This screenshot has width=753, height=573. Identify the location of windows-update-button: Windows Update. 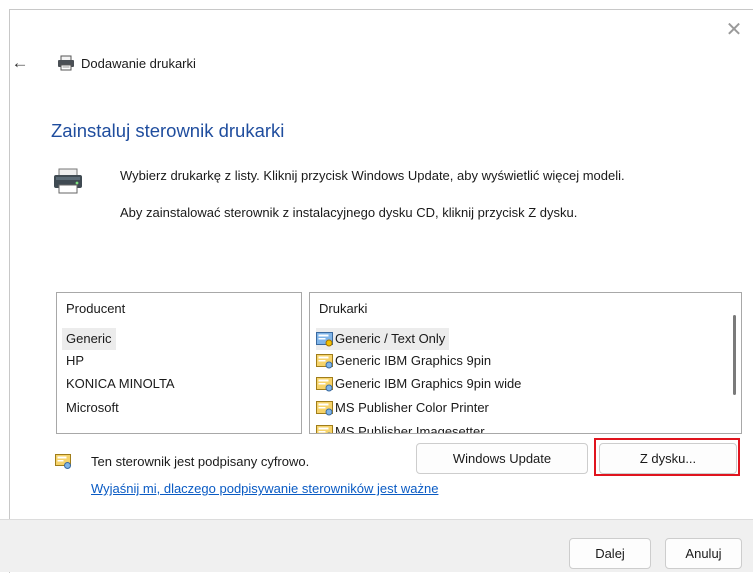
(502, 458).